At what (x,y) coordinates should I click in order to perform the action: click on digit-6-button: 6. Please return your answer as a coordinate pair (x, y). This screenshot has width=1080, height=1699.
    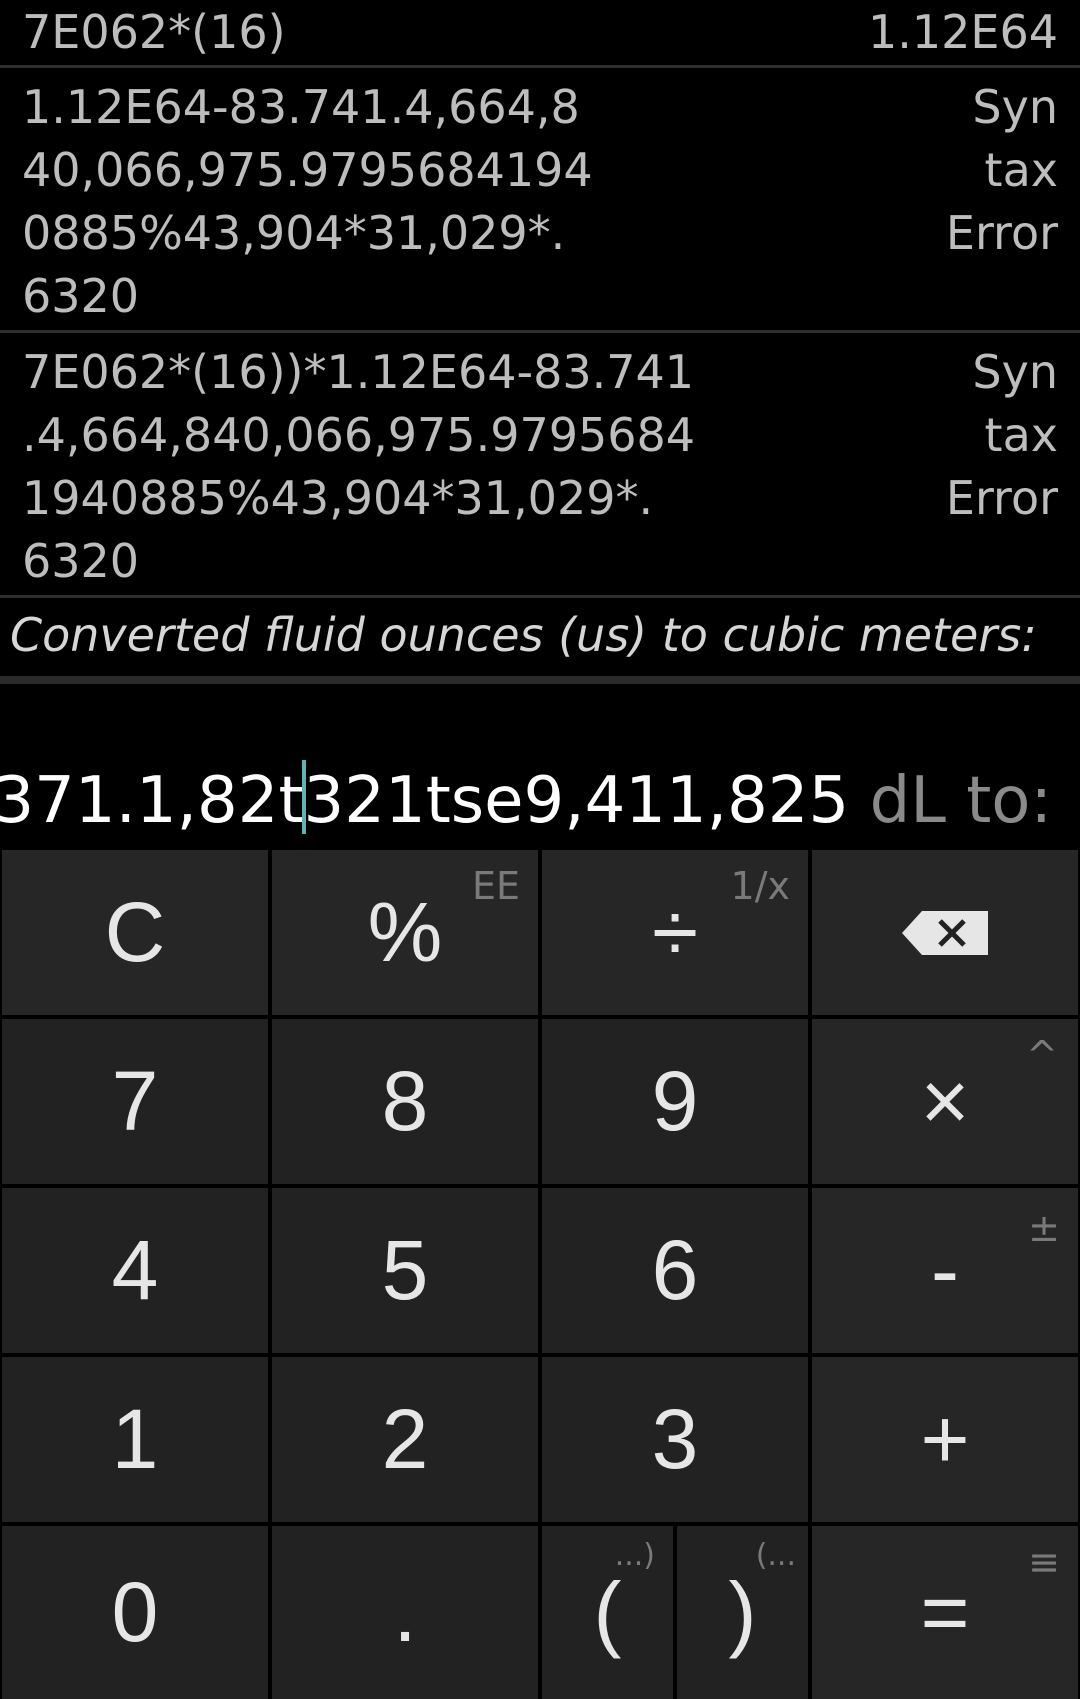
    Looking at the image, I should click on (675, 1270).